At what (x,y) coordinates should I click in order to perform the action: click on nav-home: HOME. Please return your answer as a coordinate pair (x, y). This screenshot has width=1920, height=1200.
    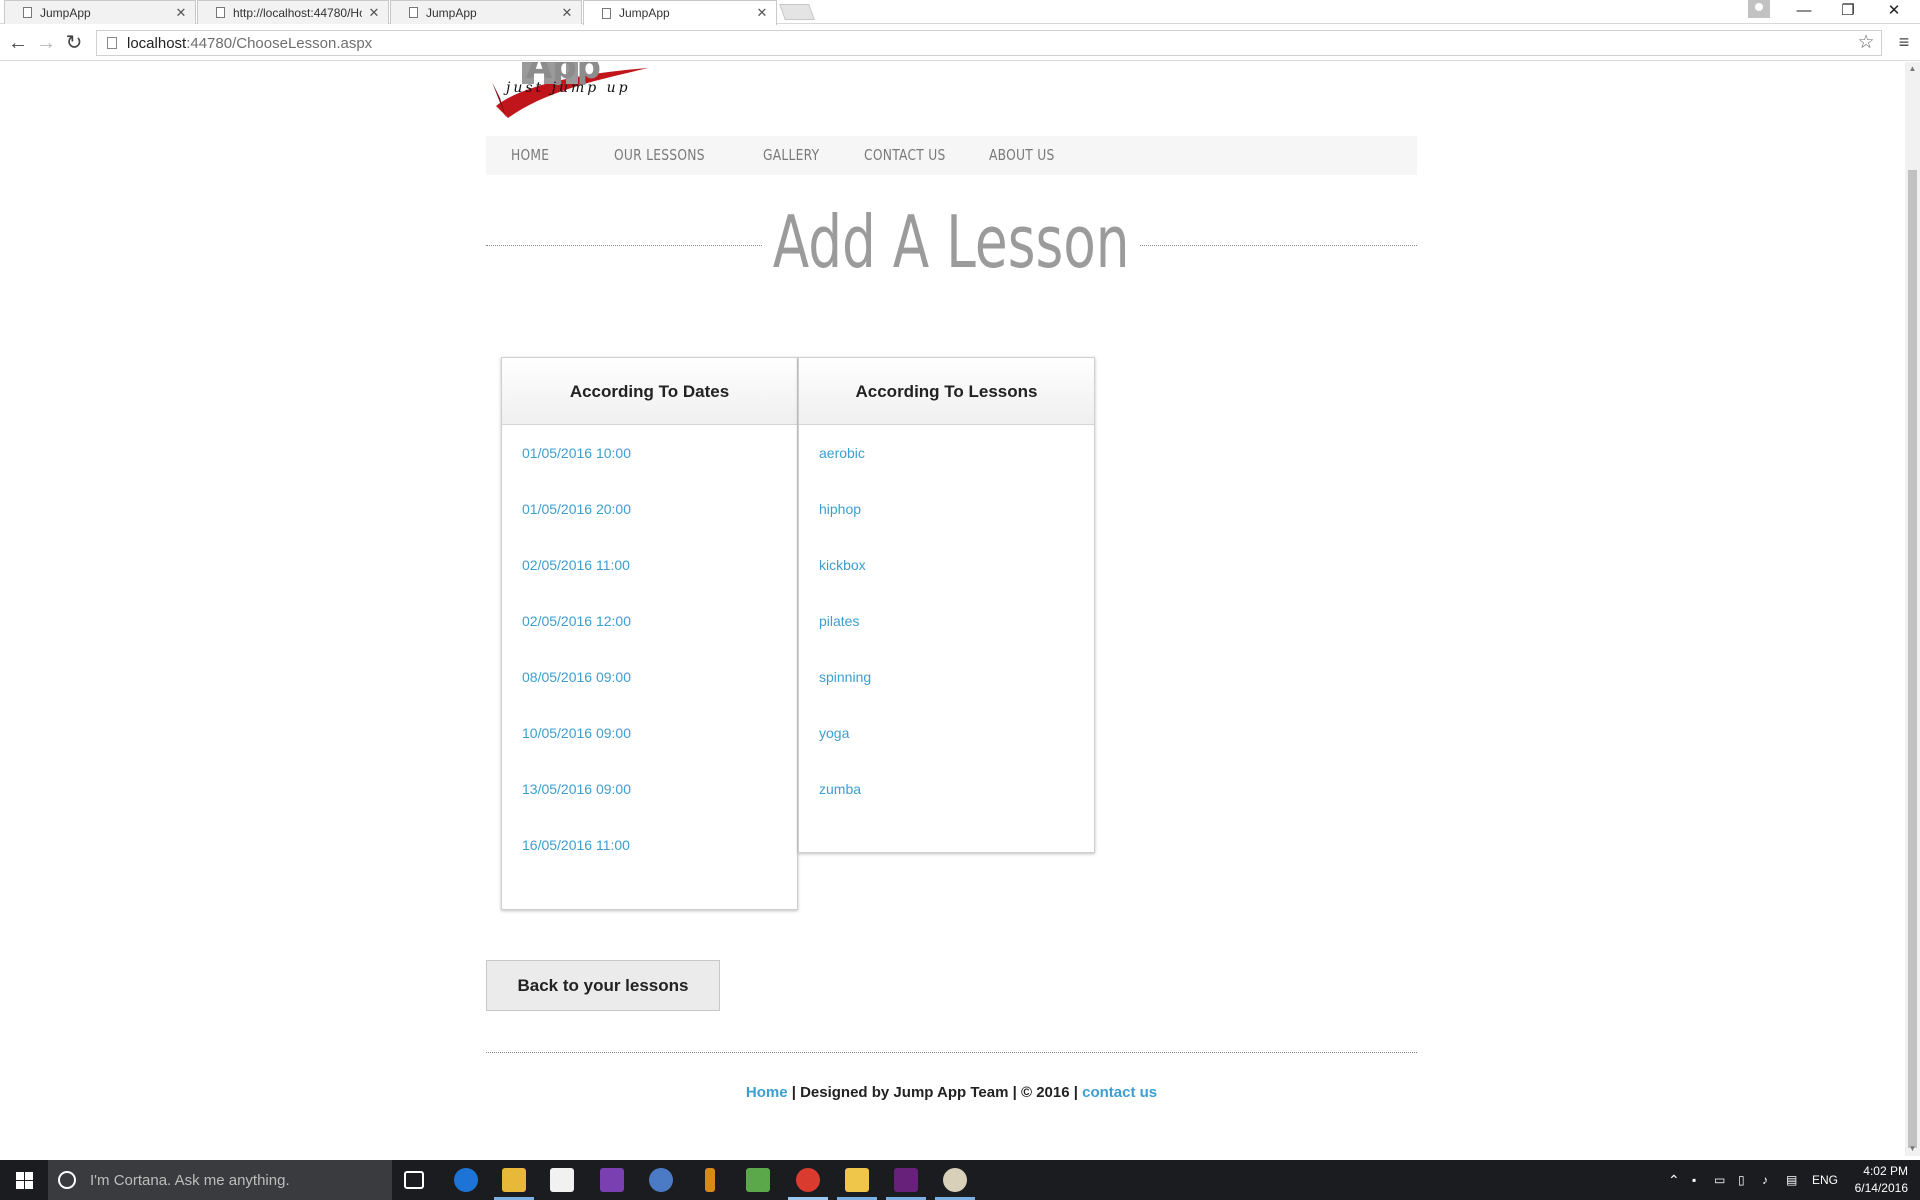
    Looking at the image, I should click on (530, 155).